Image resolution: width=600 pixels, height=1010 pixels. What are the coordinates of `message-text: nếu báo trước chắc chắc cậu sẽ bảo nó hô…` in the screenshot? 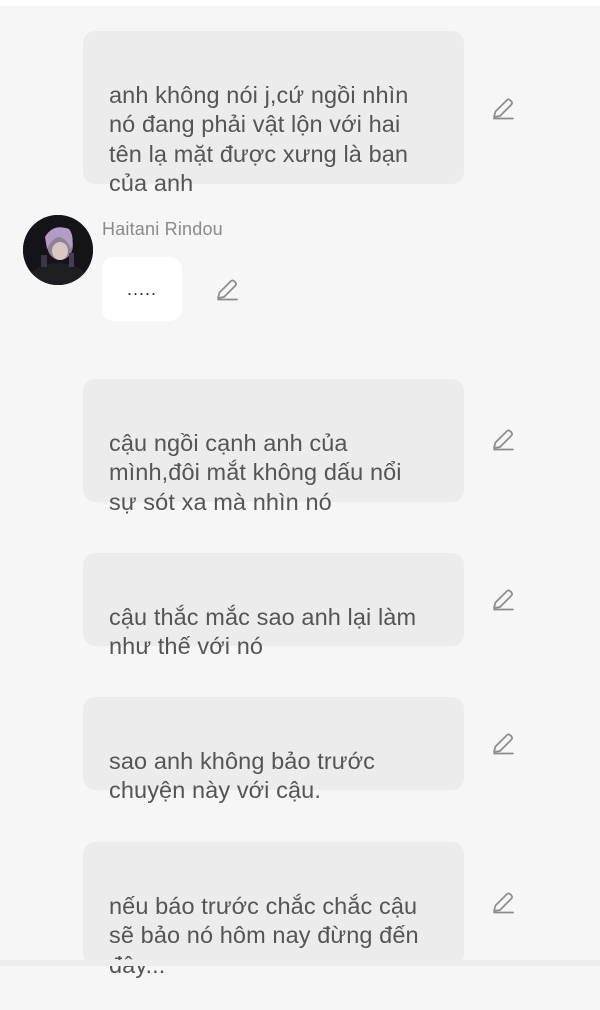 It's located at (264, 935).